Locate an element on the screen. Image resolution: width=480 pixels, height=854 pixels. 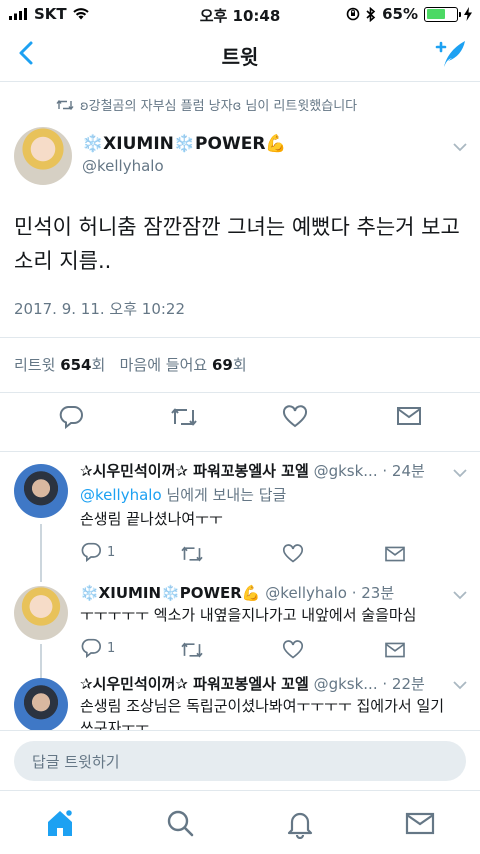
search-icon is located at coordinates (180, 823).